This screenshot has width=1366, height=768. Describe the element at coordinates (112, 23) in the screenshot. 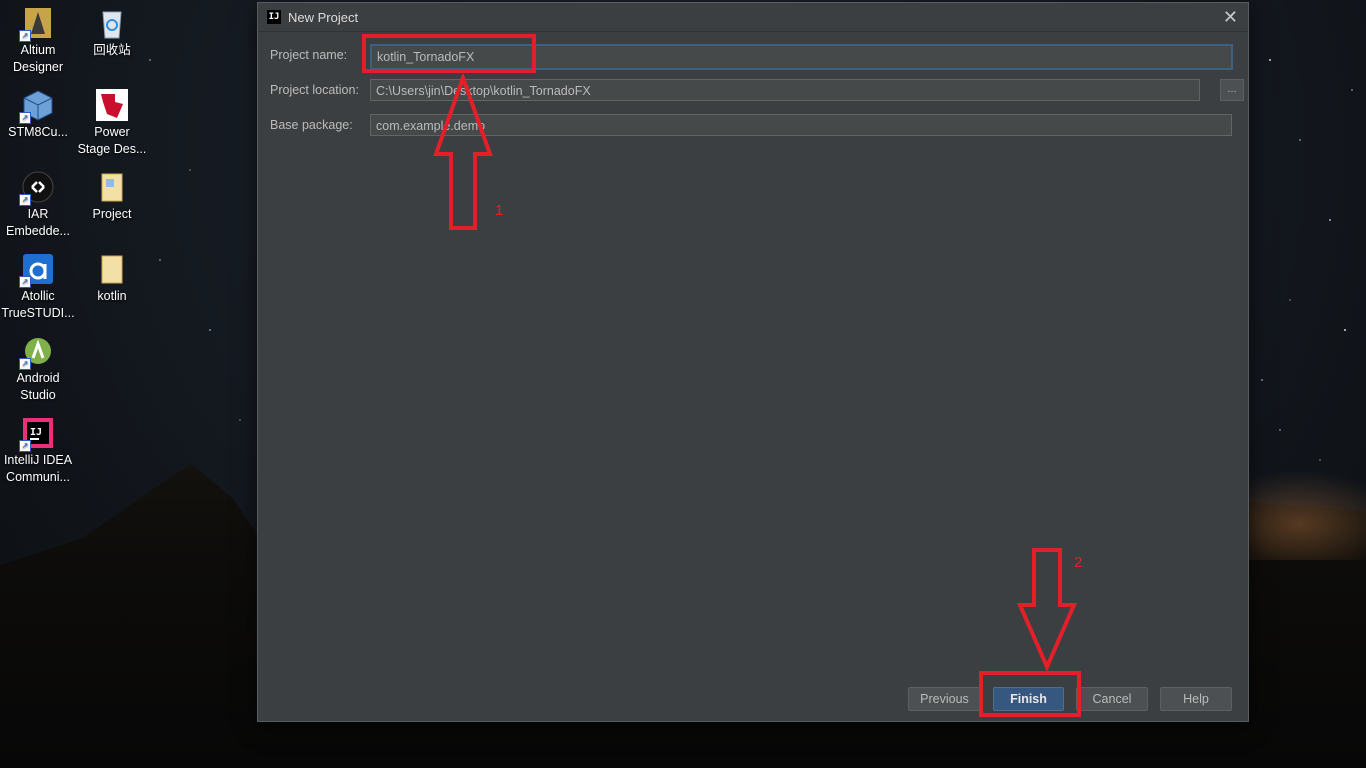

I see `recycle-bin-icon` at that location.